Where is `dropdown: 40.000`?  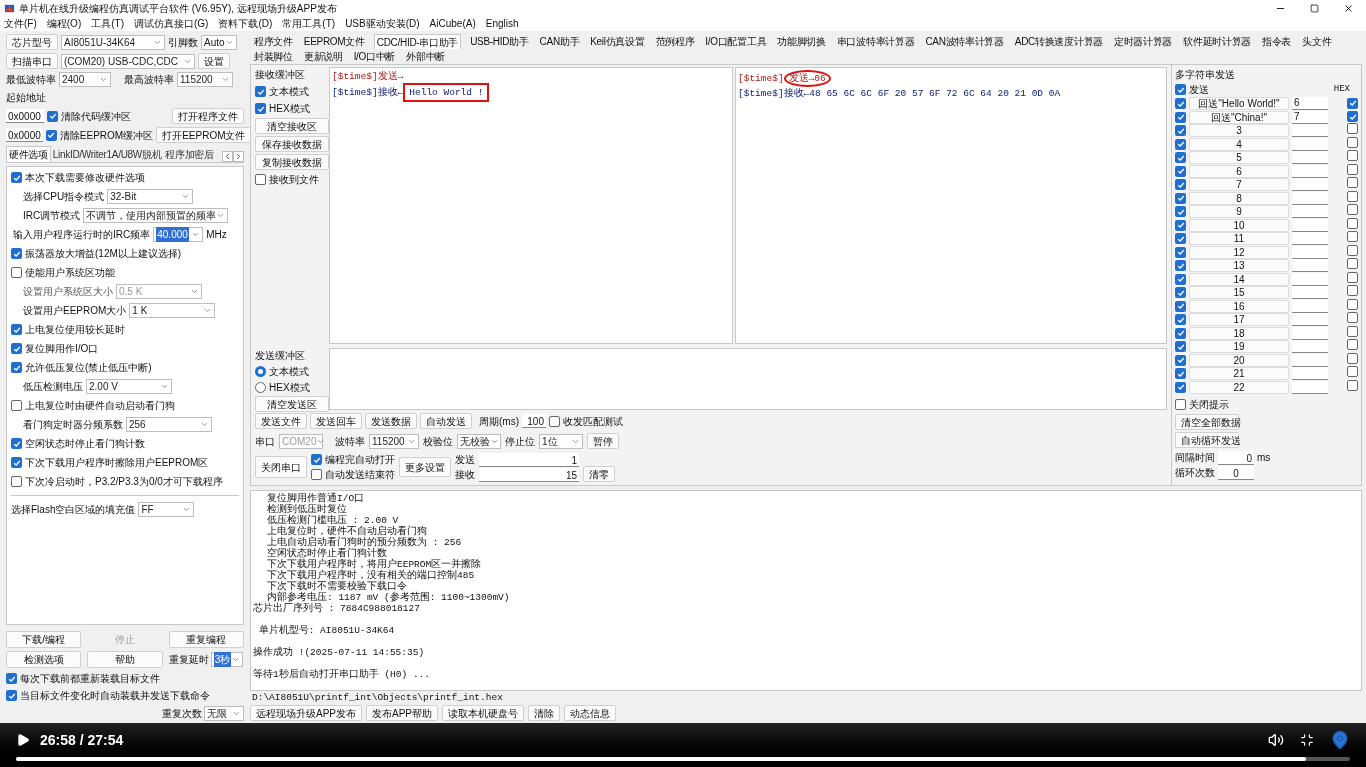 dropdown: 40.000 is located at coordinates (178, 234).